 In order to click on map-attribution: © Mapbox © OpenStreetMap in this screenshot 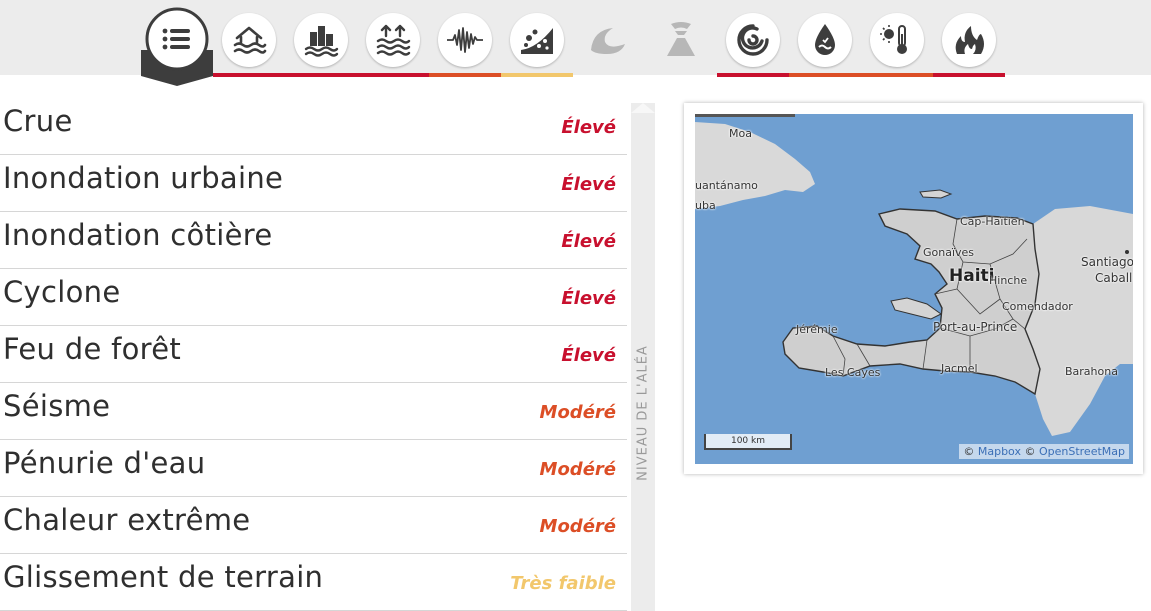, I will do `click(1044, 451)`.